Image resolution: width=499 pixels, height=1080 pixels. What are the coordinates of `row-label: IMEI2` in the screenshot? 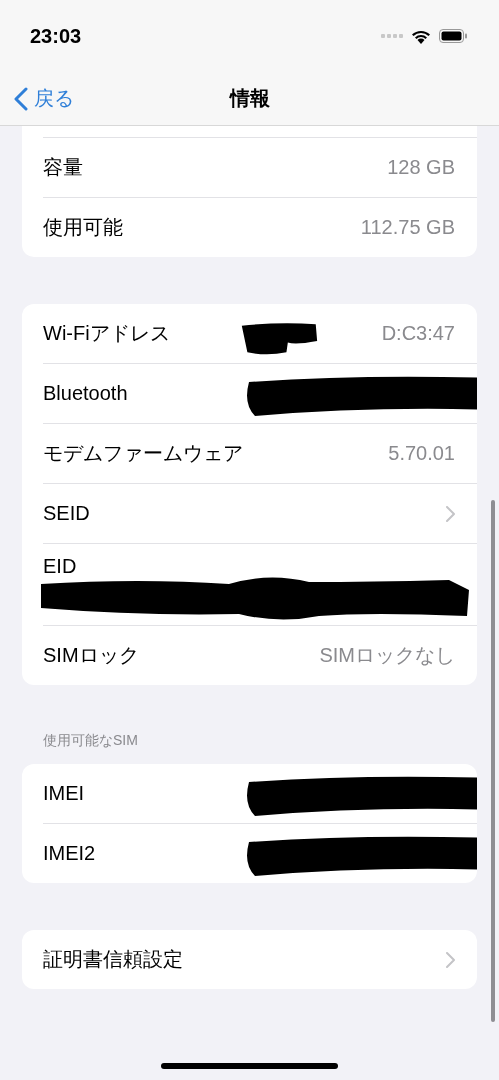 It's located at (69, 853).